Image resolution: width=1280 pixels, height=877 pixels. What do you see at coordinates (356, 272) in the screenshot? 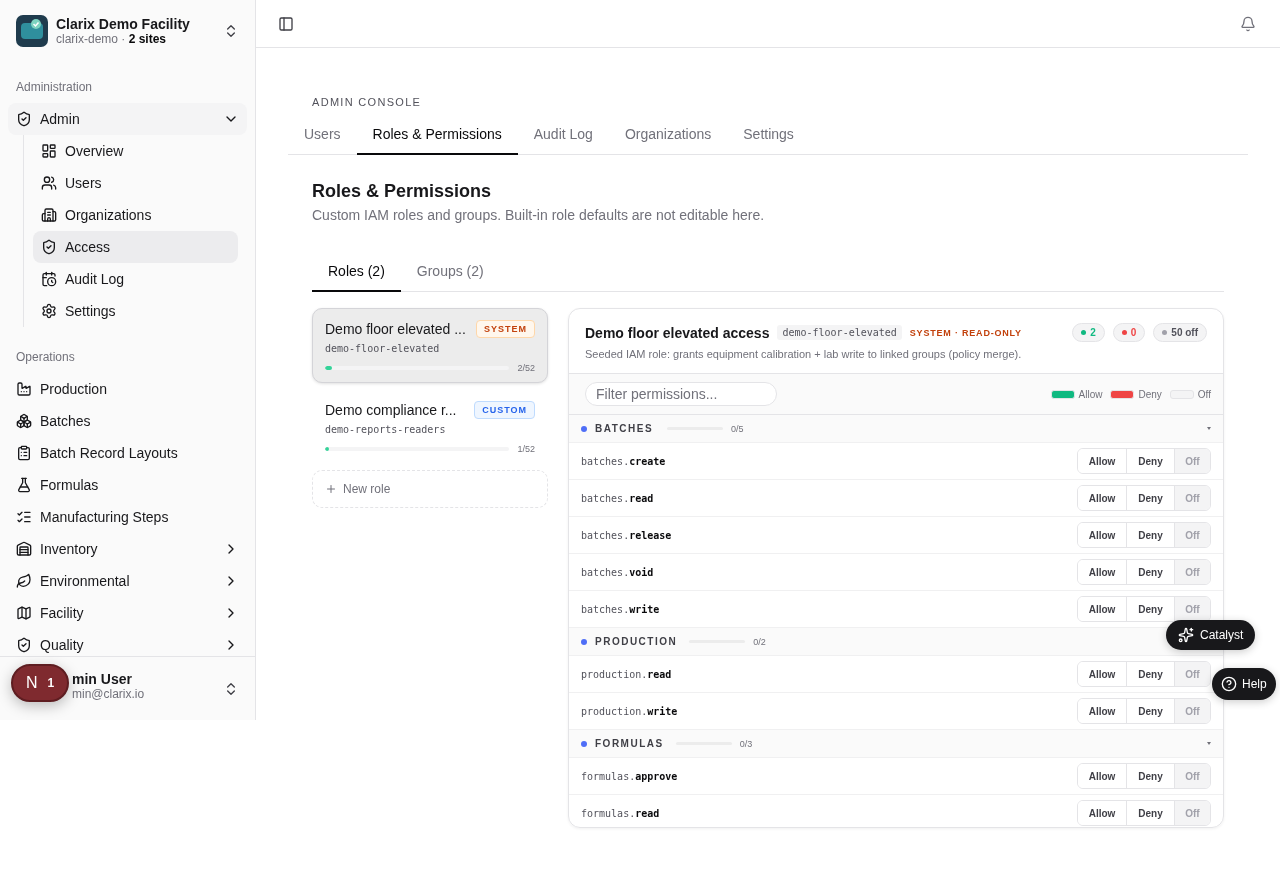
I see `roles-tab: Roles (2)` at bounding box center [356, 272].